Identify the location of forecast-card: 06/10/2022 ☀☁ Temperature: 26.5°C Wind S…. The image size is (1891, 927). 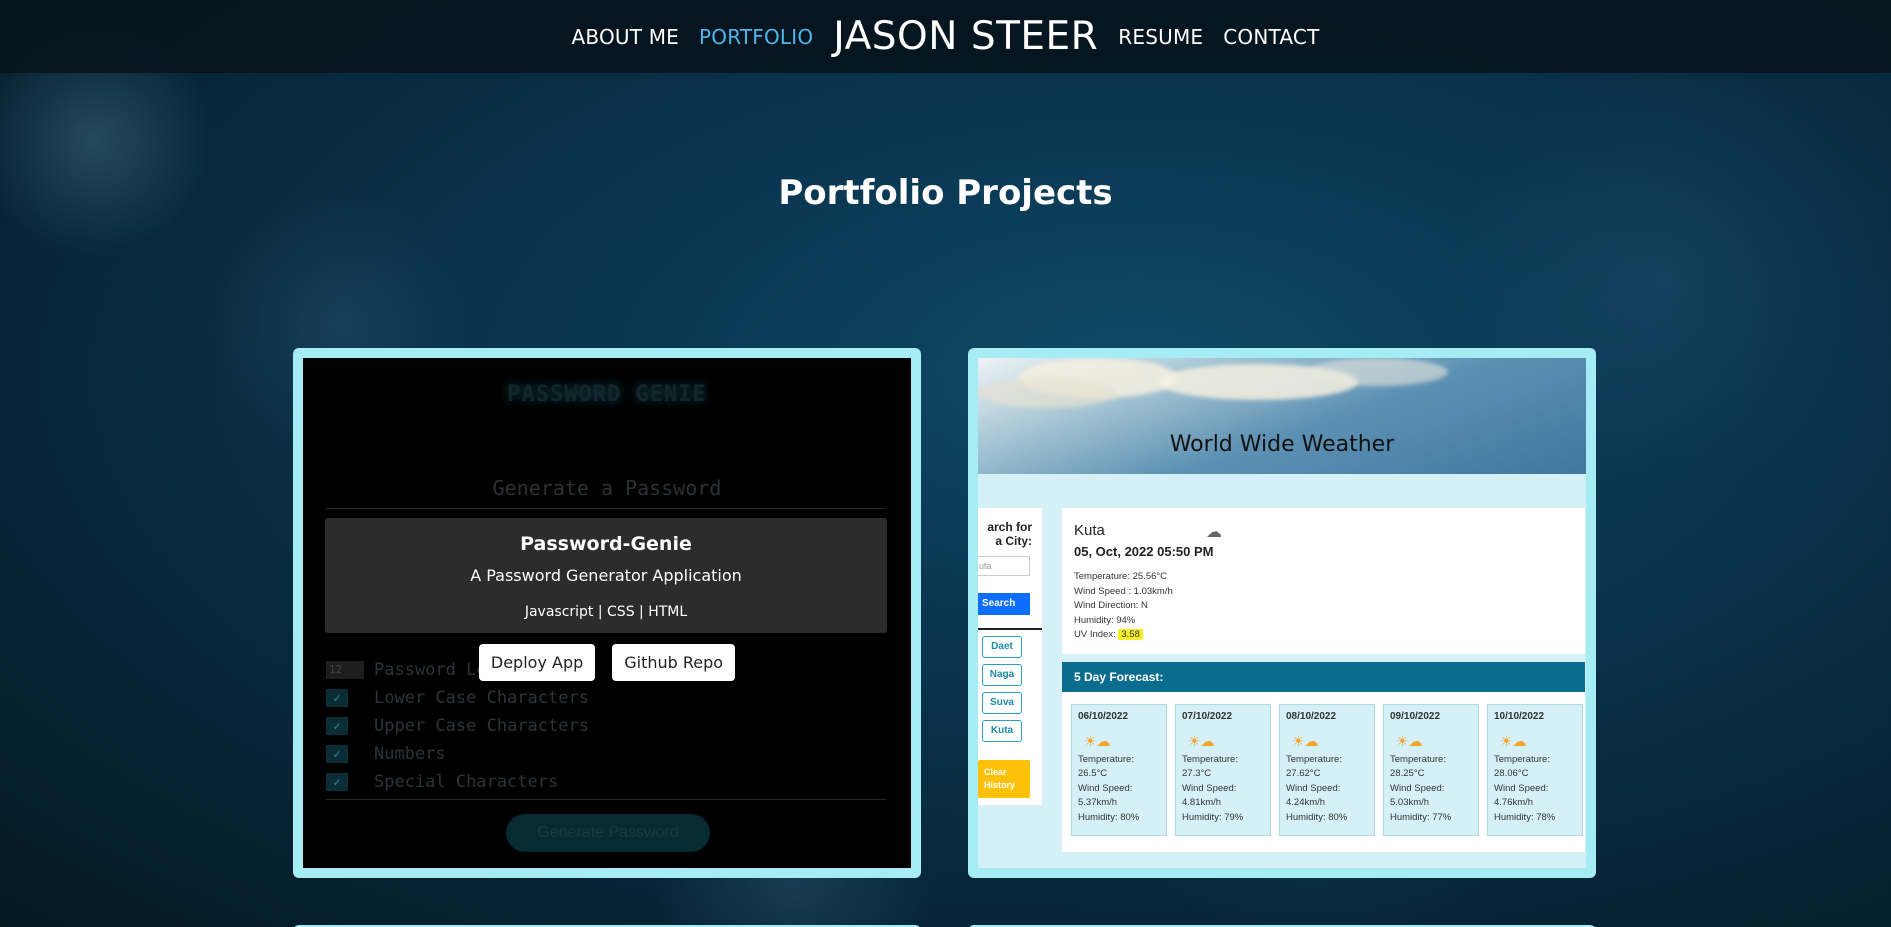
(1119, 770).